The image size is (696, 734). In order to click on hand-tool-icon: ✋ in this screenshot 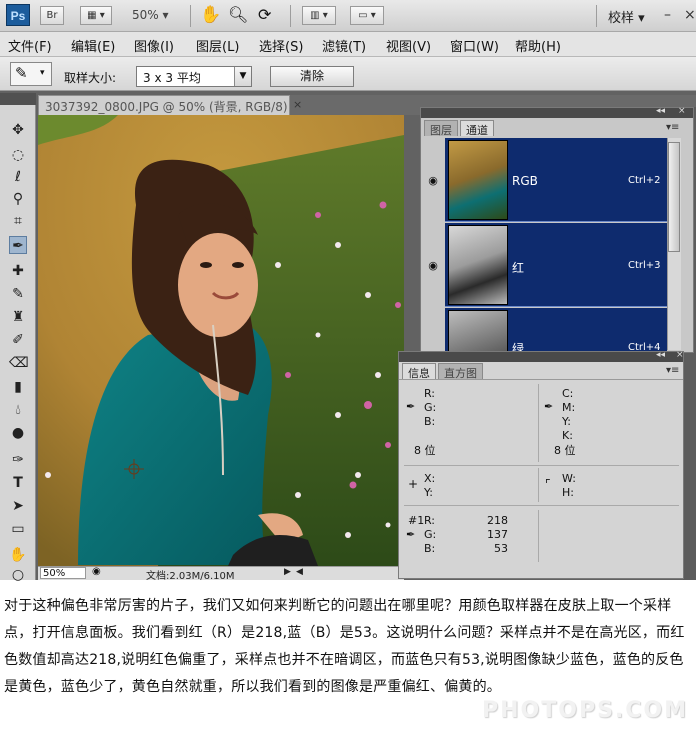, I will do `click(18, 555)`.